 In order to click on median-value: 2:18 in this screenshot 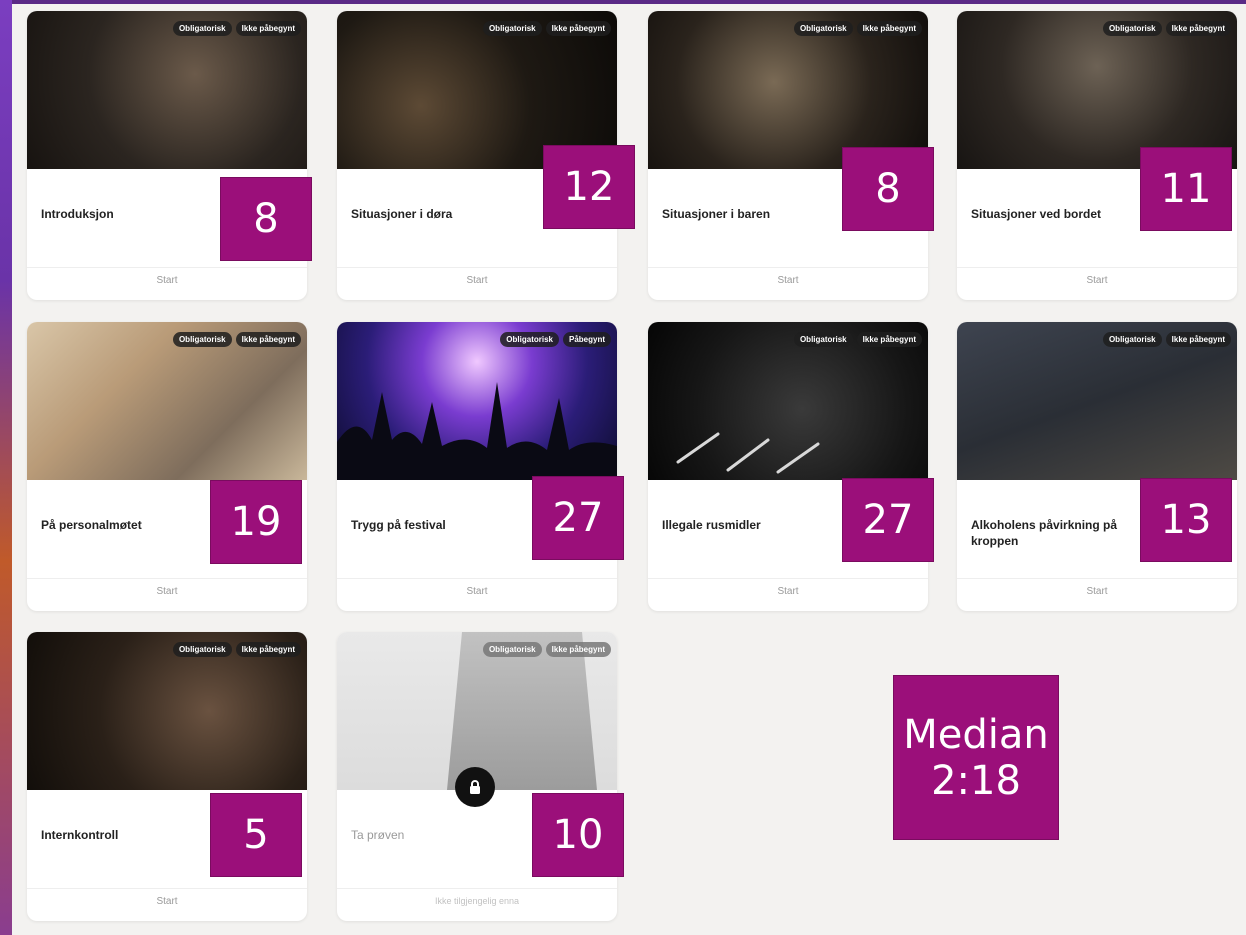, I will do `click(976, 780)`.